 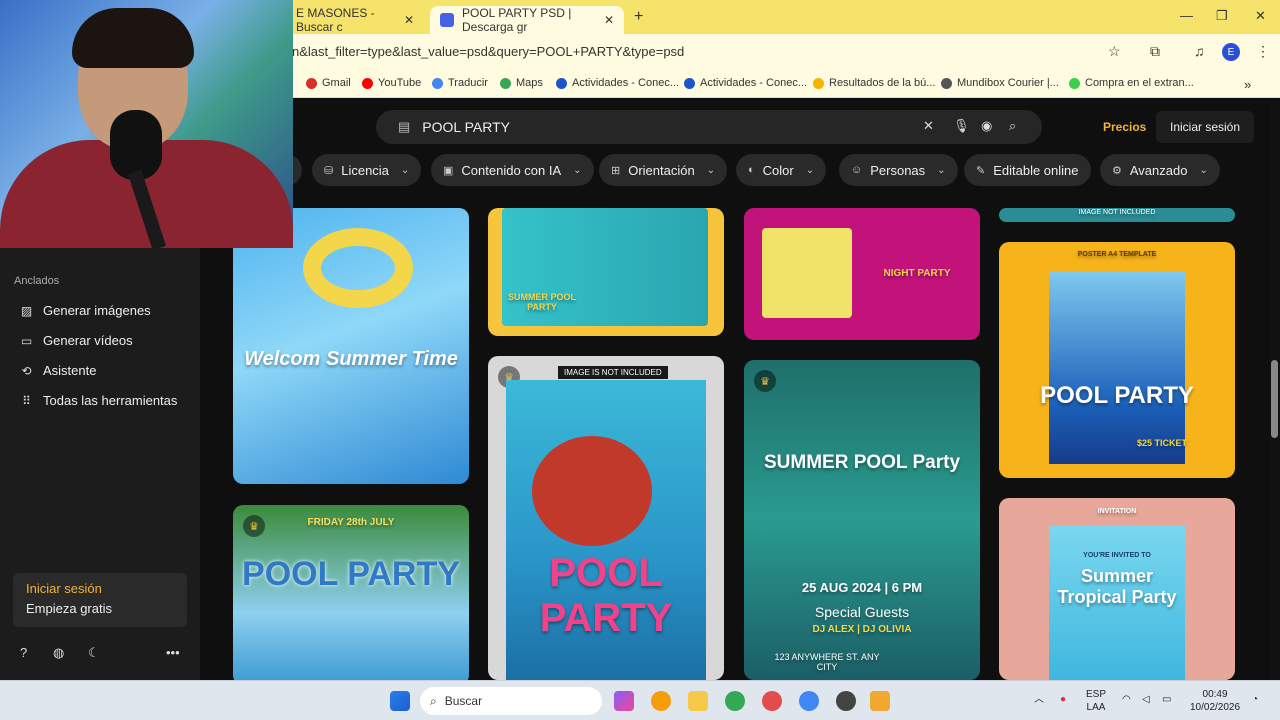 I want to click on translate-icon, so click(x=437, y=83).